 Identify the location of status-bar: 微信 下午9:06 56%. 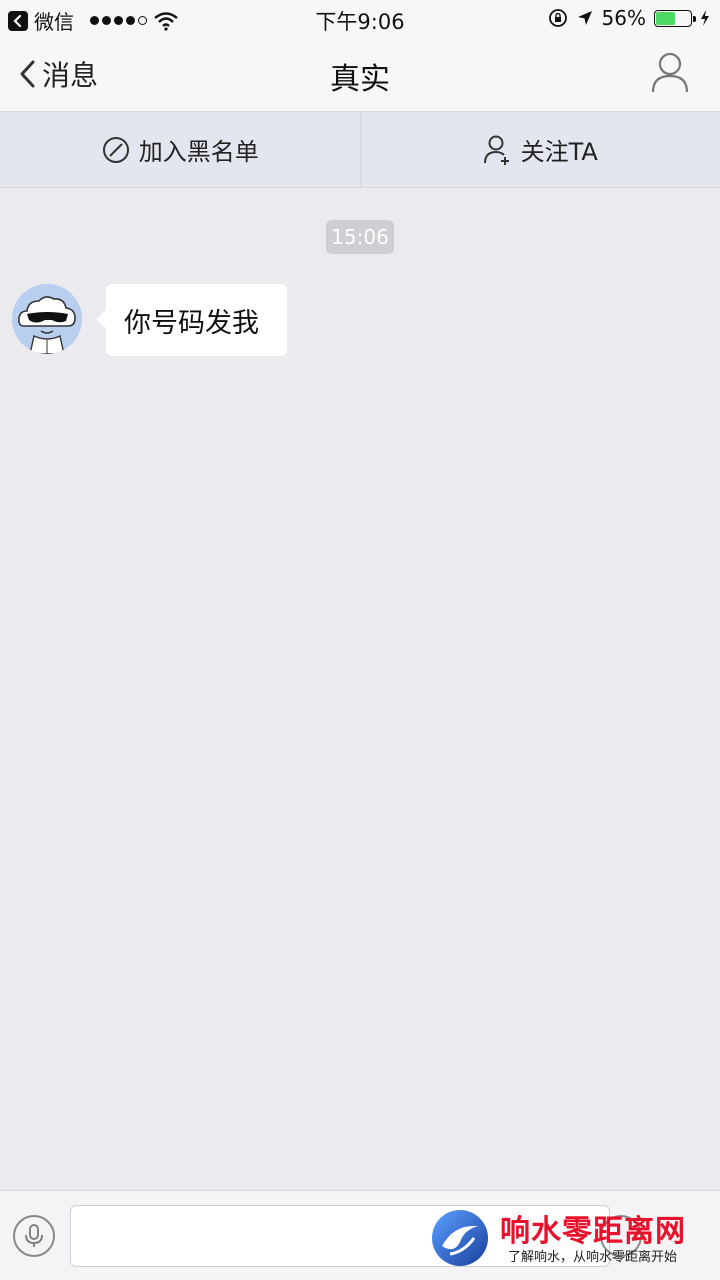
(360, 18).